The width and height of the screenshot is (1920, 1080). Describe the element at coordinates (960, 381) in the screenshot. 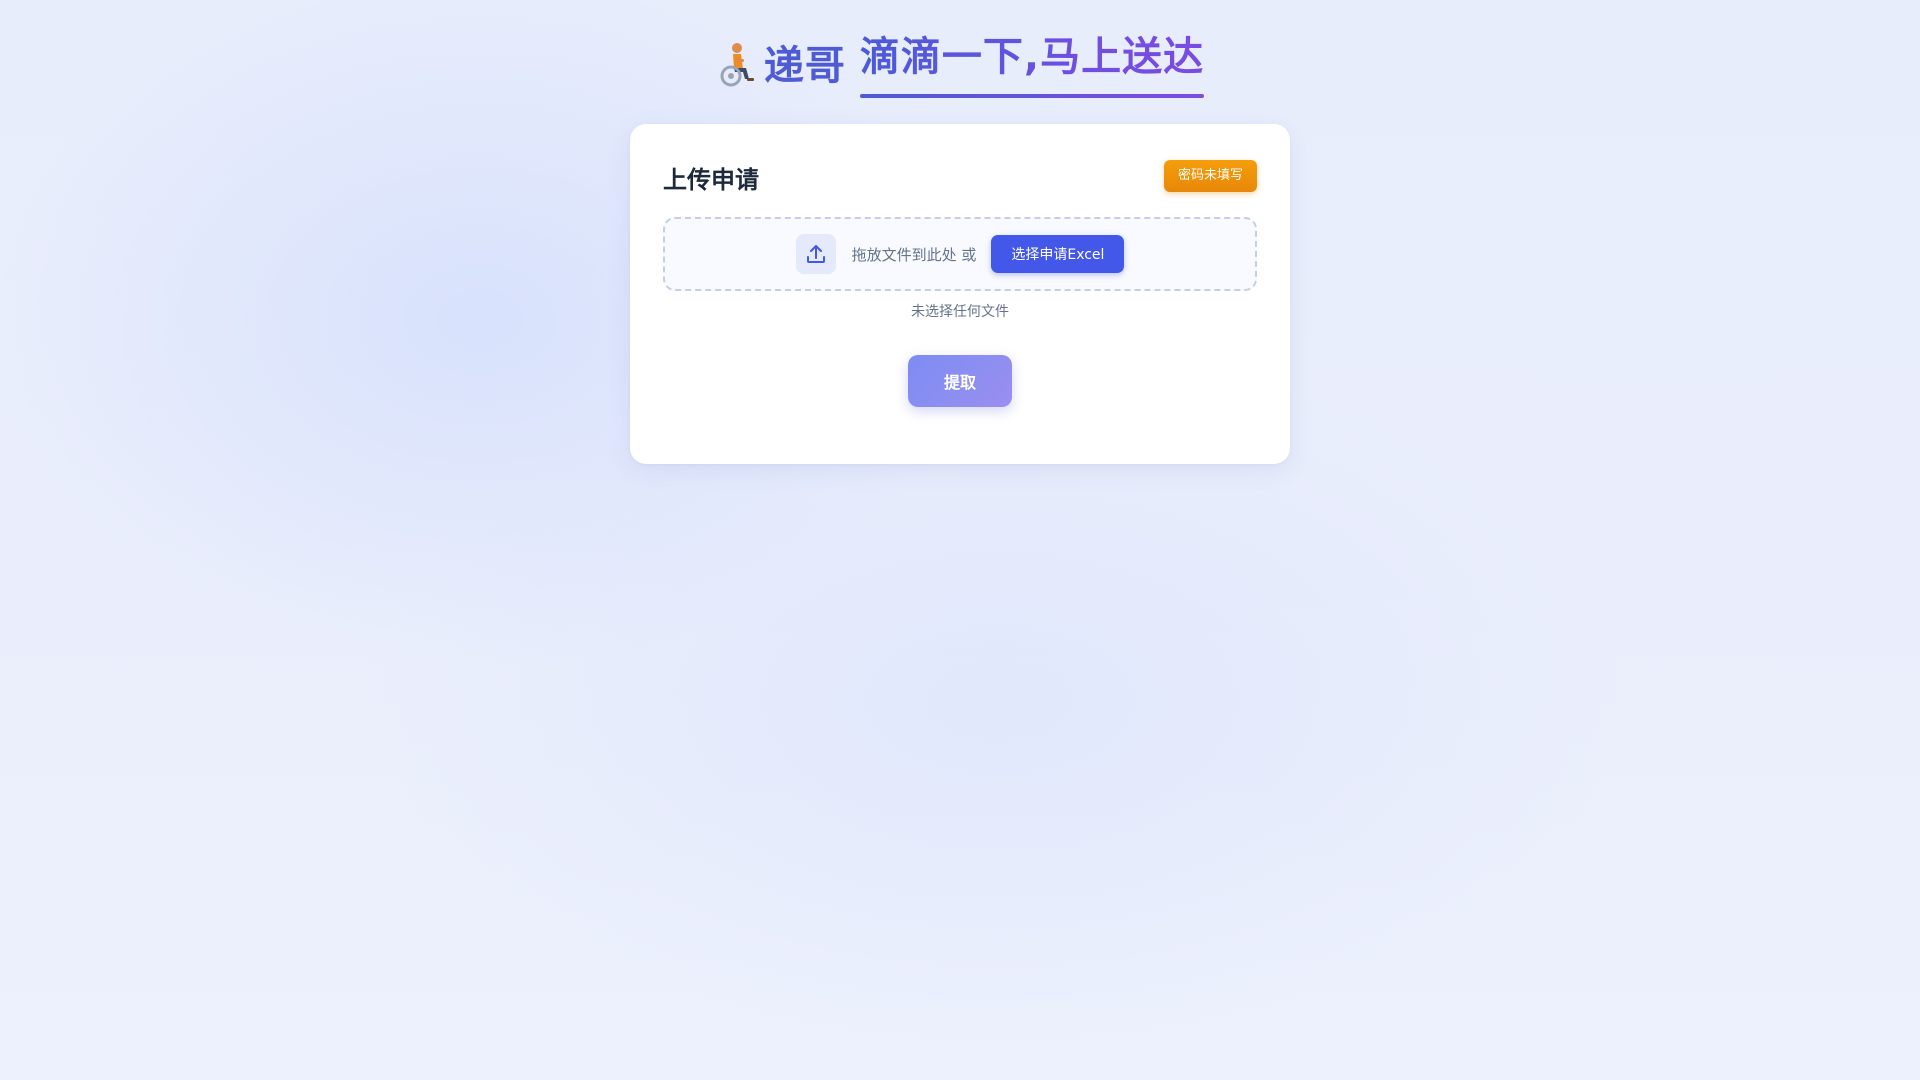

I see `extract-button: 提取` at that location.